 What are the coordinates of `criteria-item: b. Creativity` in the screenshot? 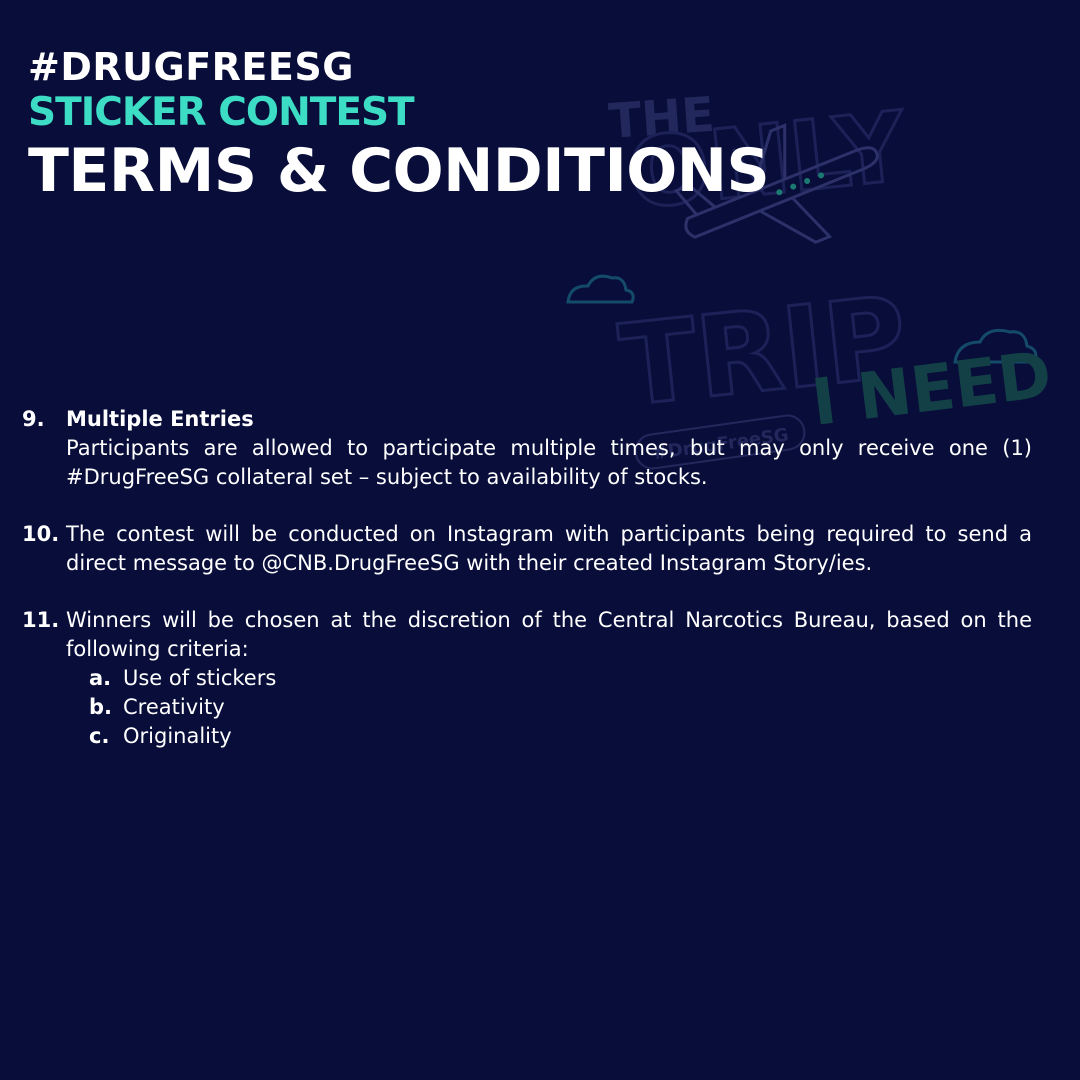 It's located at (560, 707).